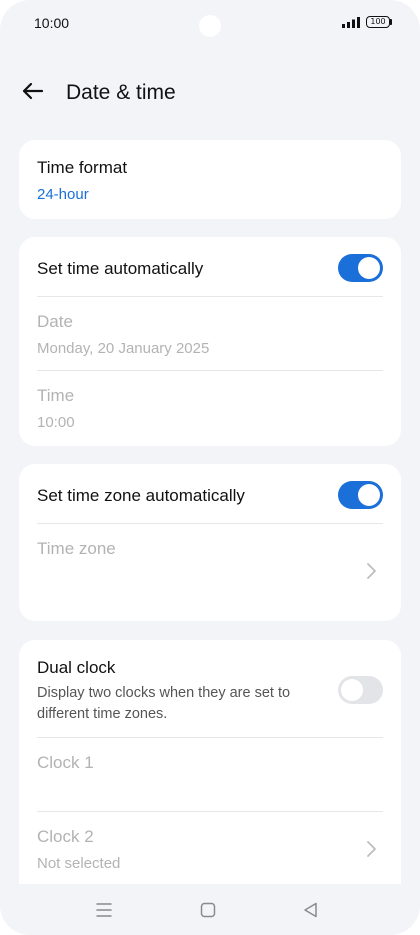 The width and height of the screenshot is (420, 935). I want to click on date-row: Date Monday, 20 January 2025, so click(210, 333).